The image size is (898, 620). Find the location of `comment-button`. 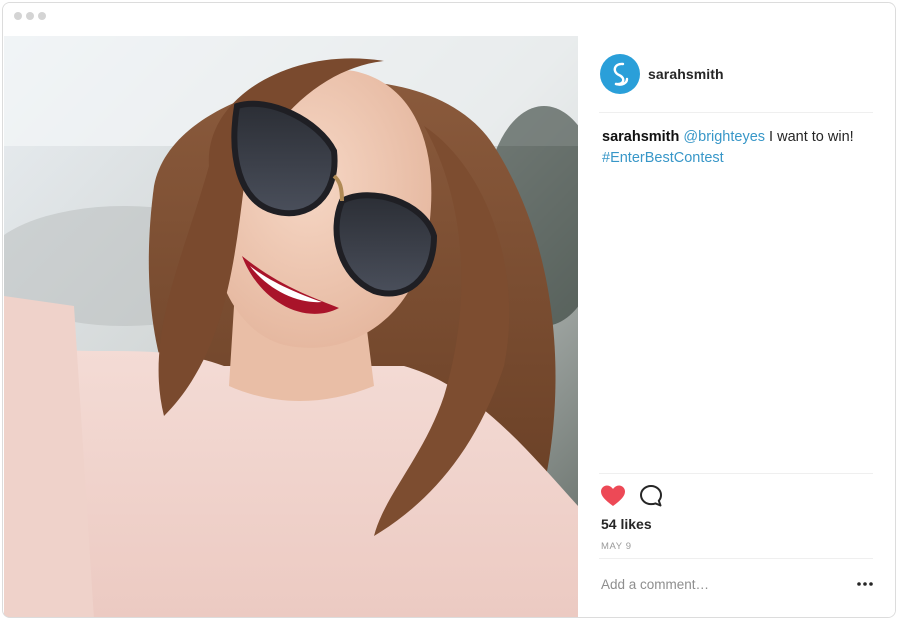

comment-button is located at coordinates (652, 496).